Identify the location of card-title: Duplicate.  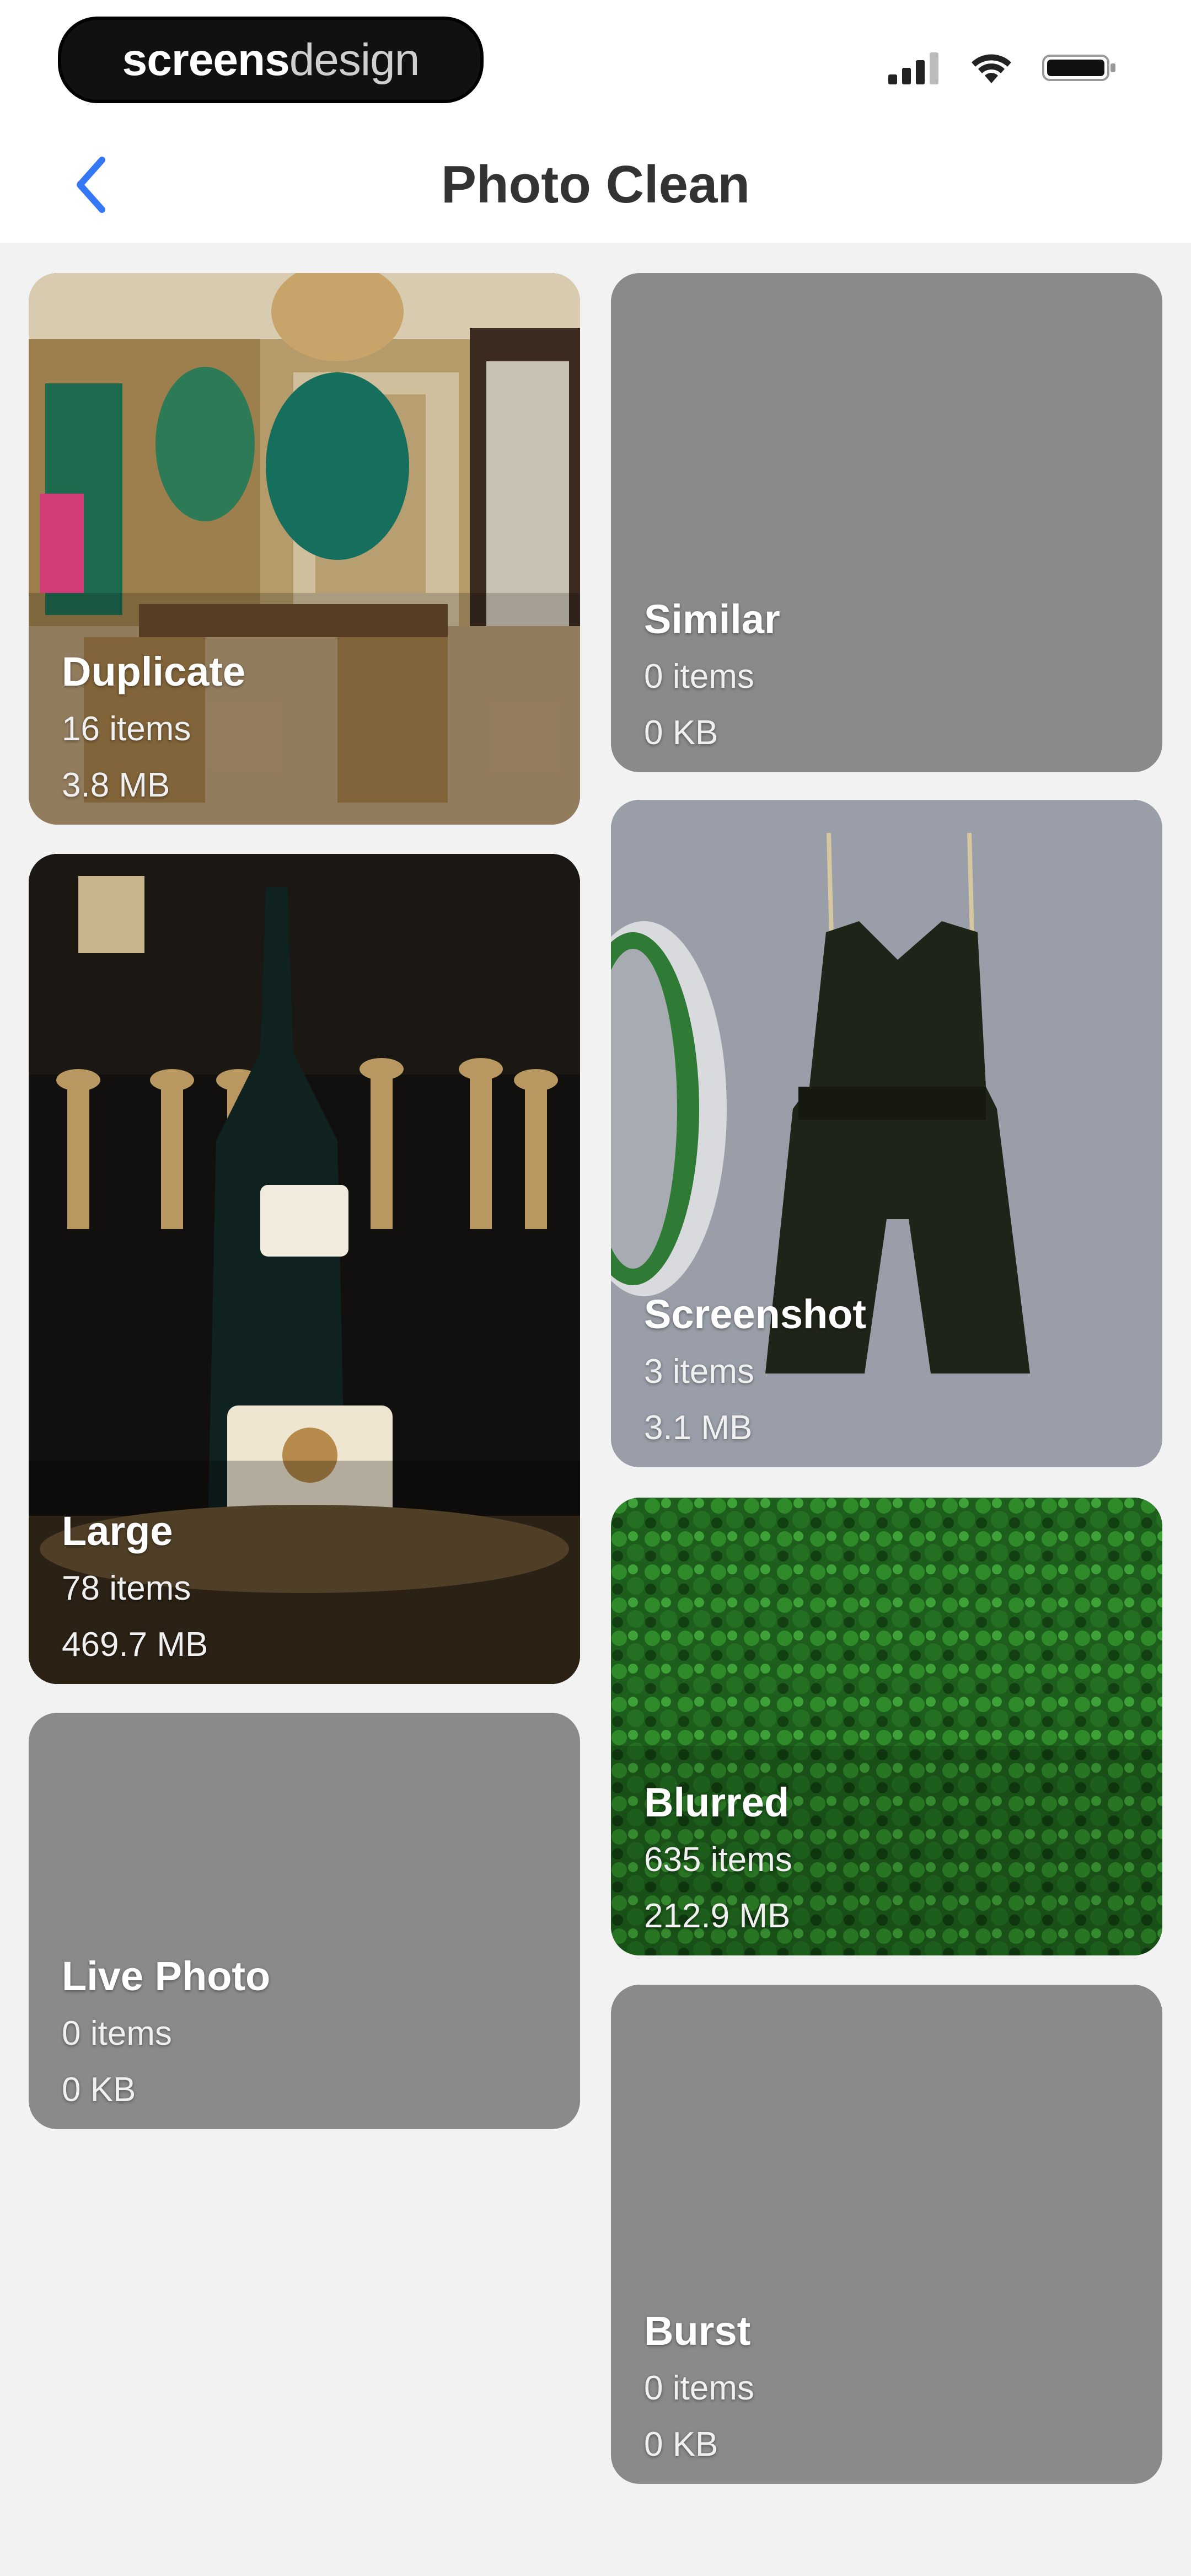
(154, 671).